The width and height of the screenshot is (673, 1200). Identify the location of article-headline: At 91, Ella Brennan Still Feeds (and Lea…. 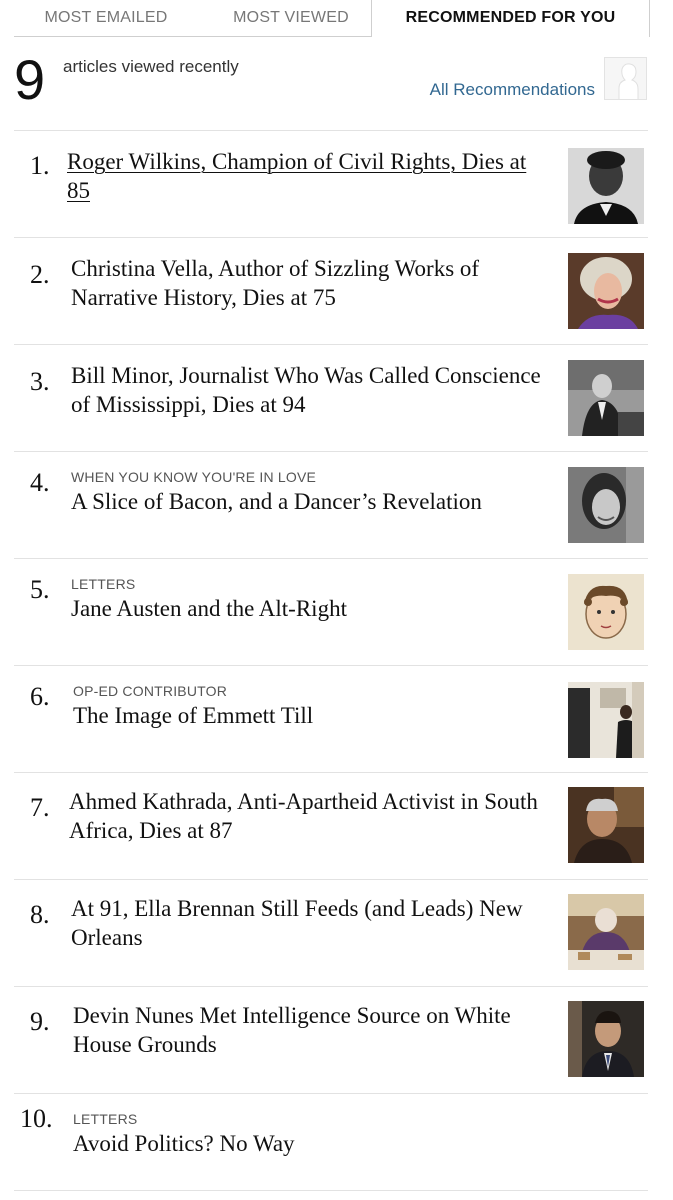
(306, 923).